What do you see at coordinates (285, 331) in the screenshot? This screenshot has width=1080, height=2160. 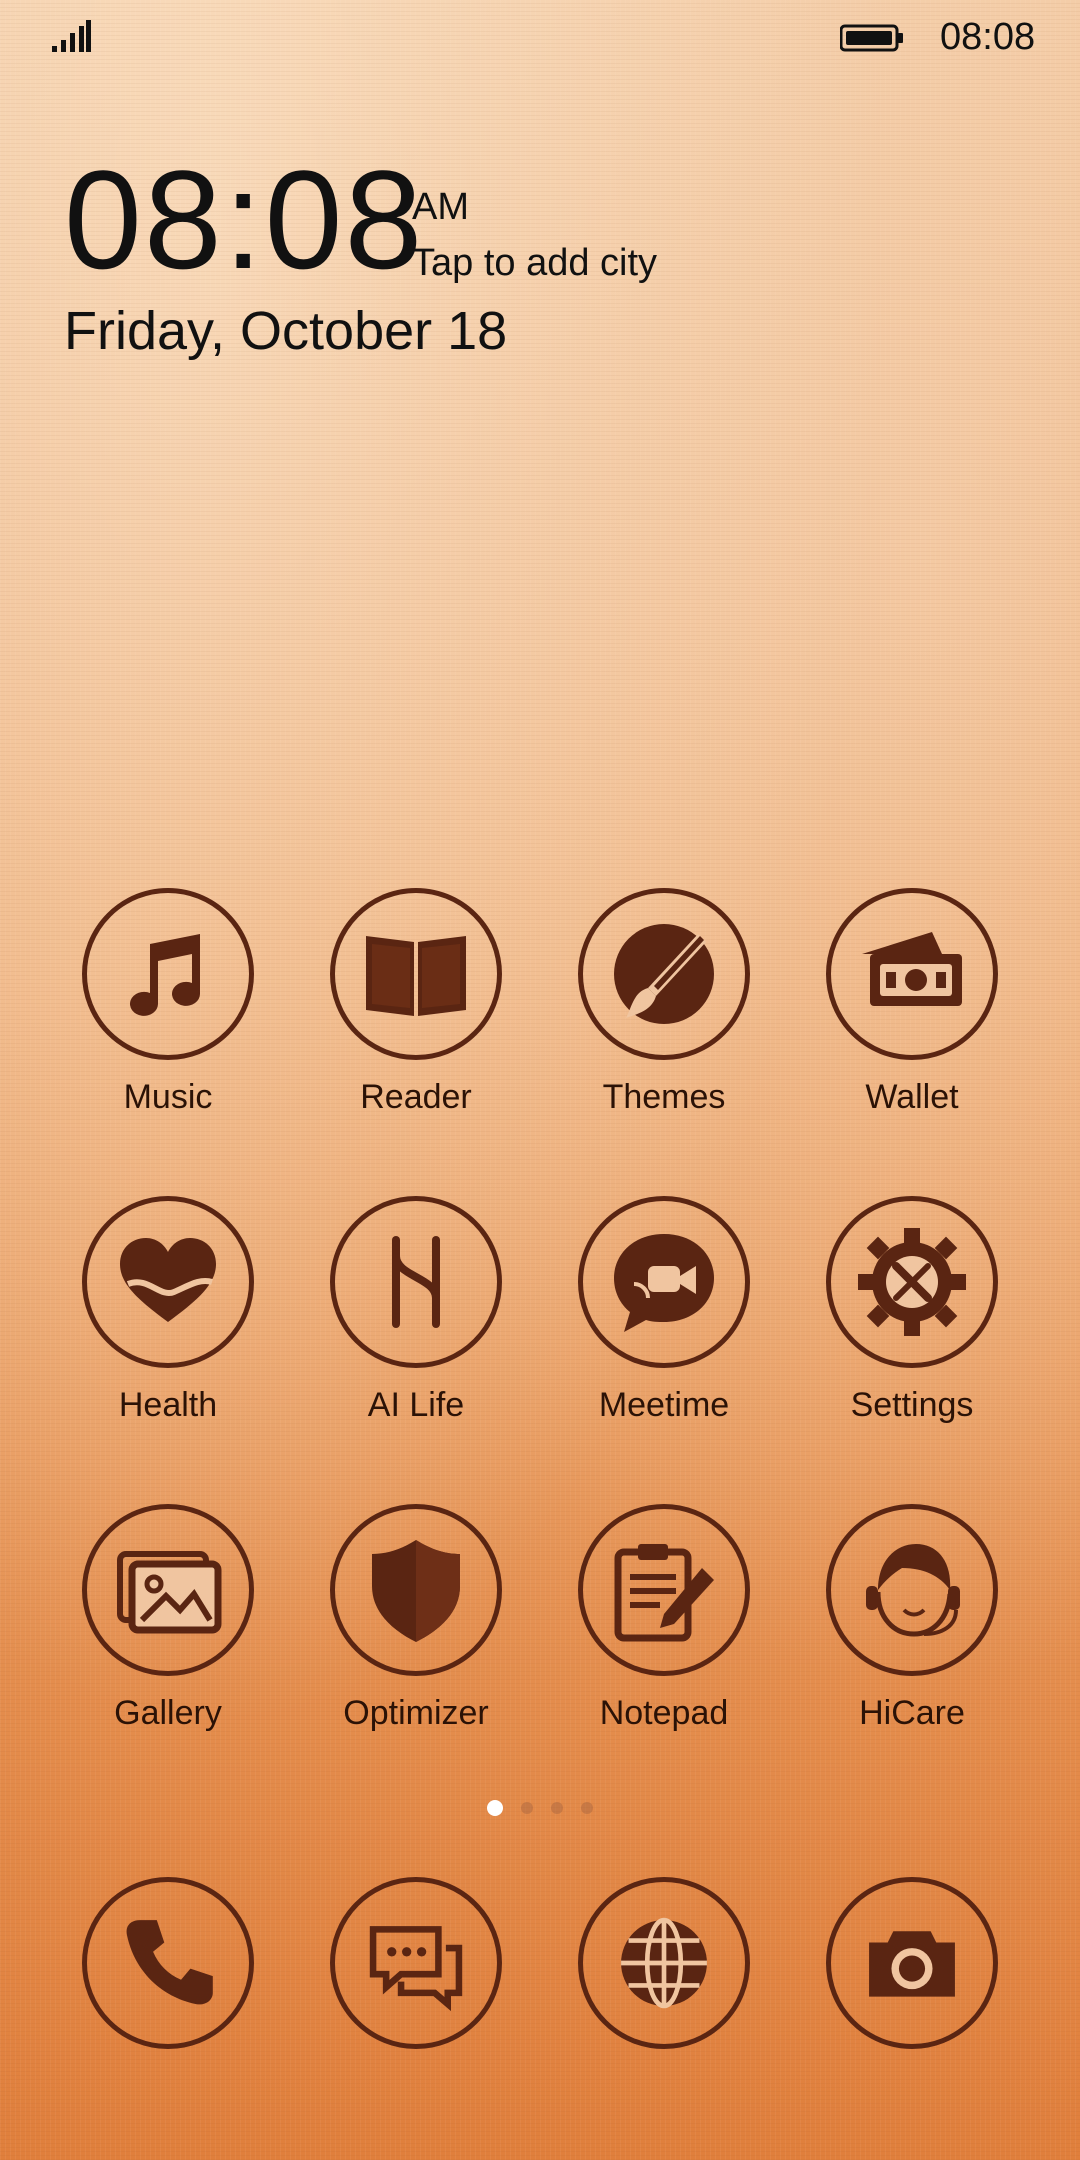 I see `clock-date: Friday, October 18` at bounding box center [285, 331].